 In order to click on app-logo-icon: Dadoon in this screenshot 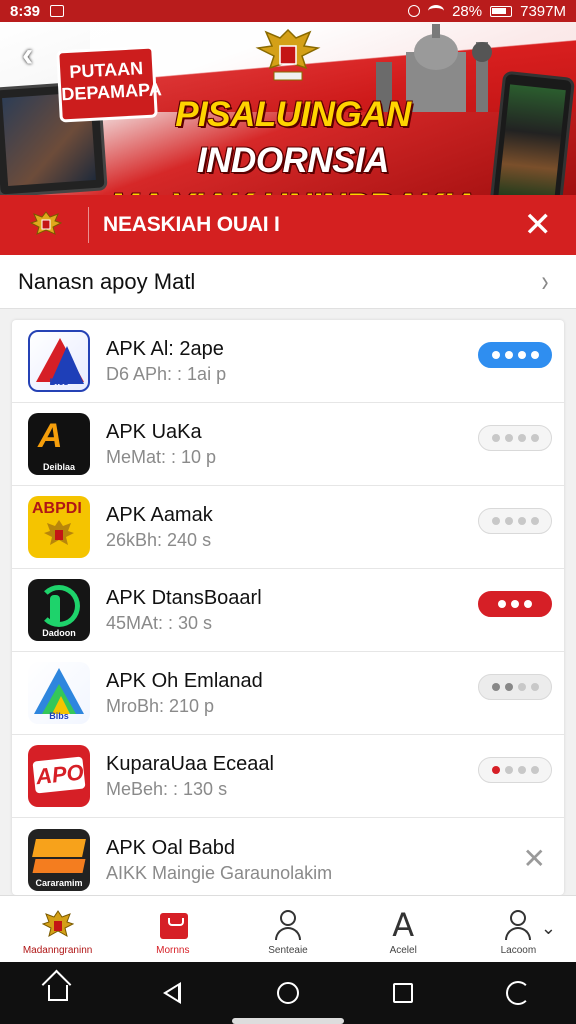, I will do `click(59, 610)`.